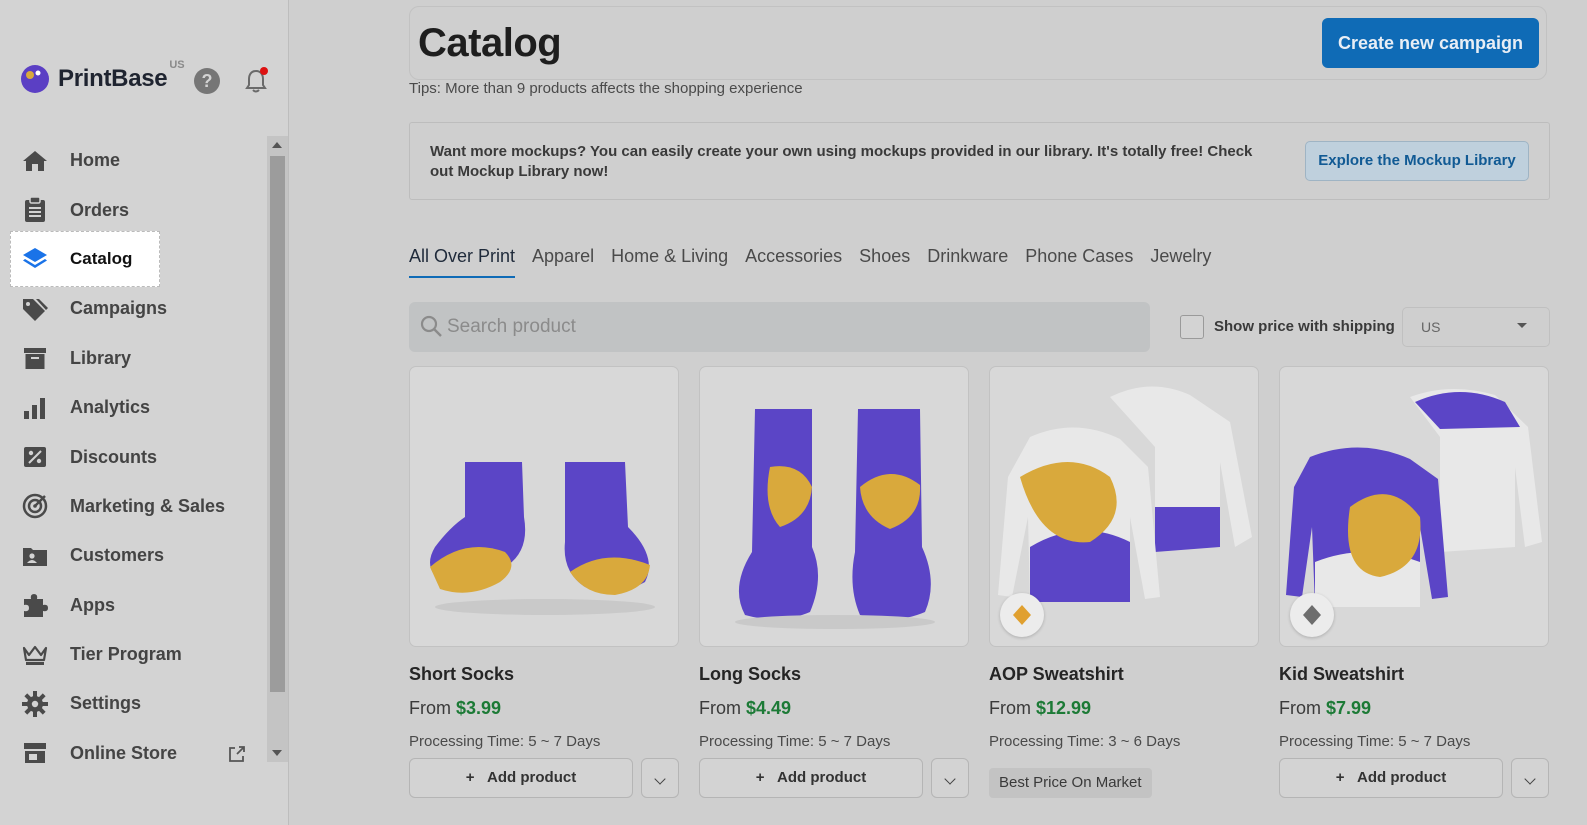 The height and width of the screenshot is (825, 1587). Describe the element at coordinates (35, 309) in the screenshot. I see `tags-icon` at that location.